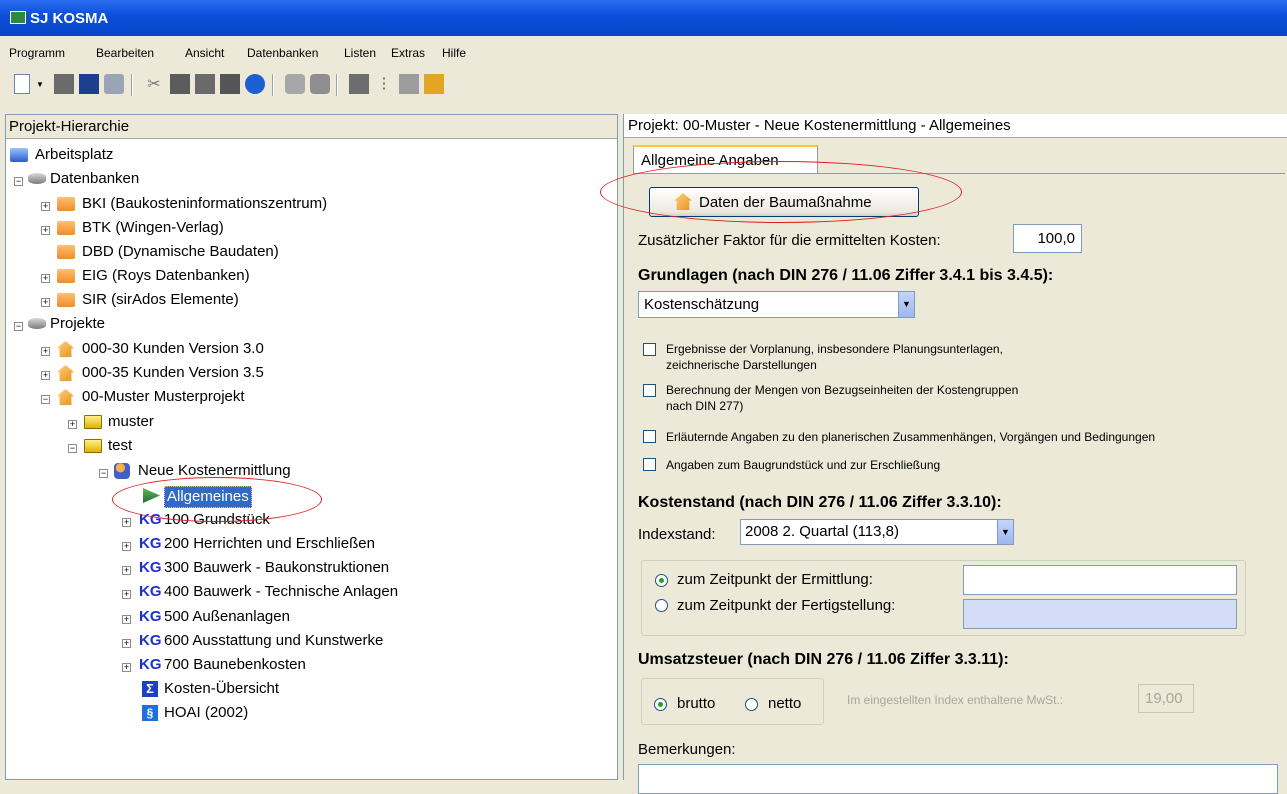  What do you see at coordinates (125, 53) in the screenshot?
I see `menu-bearbeiten: Bearbeiten` at bounding box center [125, 53].